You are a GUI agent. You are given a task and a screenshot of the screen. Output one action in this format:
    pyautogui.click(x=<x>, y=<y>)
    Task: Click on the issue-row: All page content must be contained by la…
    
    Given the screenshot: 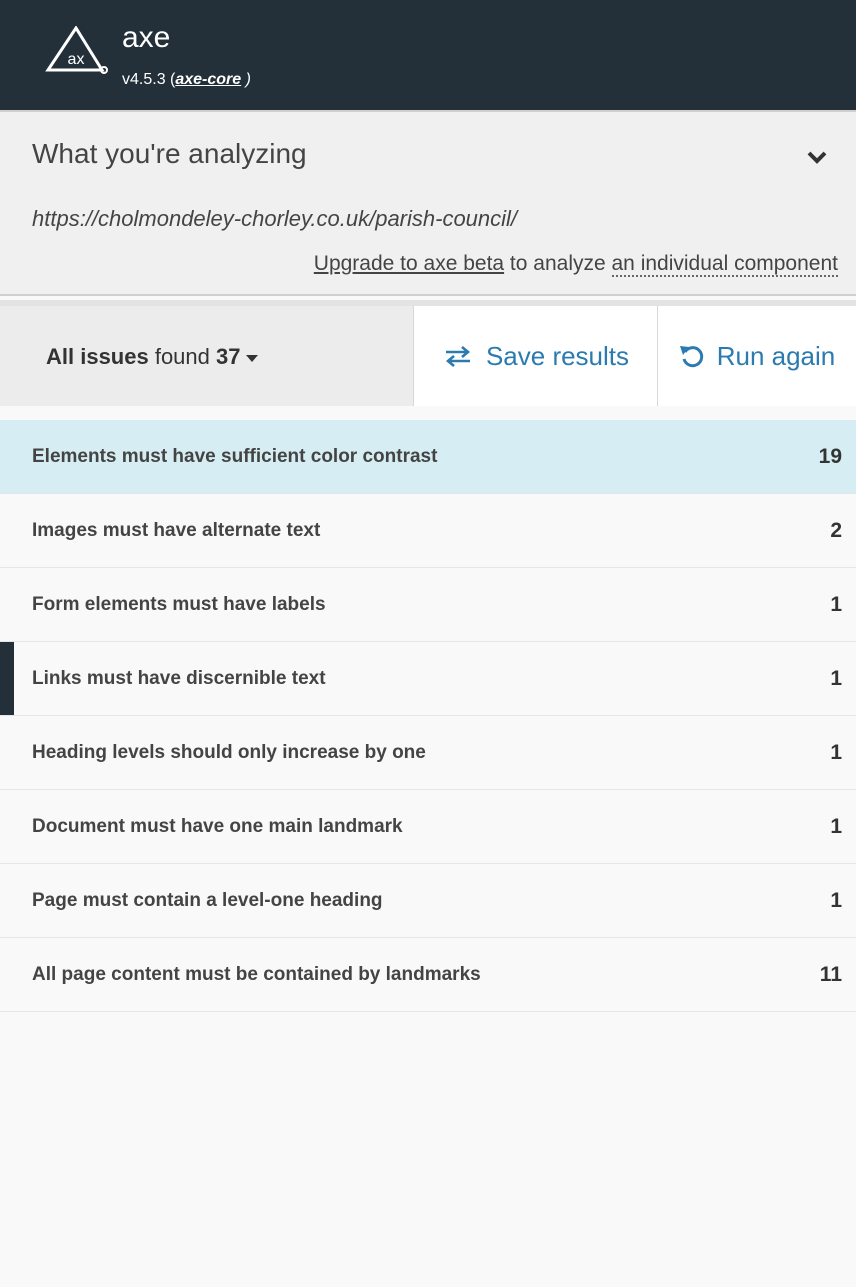 What is the action you would take?
    pyautogui.click(x=428, y=975)
    